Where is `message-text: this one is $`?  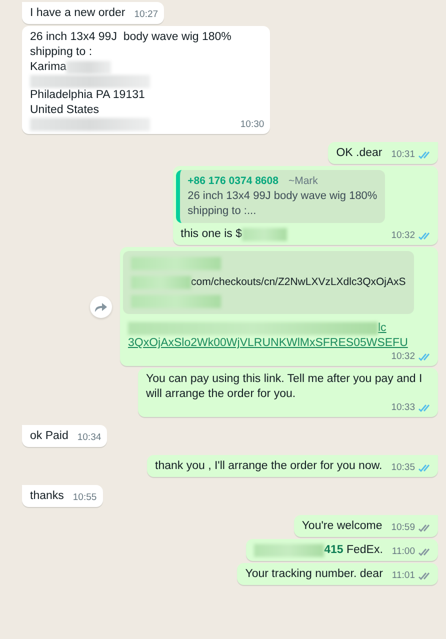
message-text: this one is $ is located at coordinates (211, 234).